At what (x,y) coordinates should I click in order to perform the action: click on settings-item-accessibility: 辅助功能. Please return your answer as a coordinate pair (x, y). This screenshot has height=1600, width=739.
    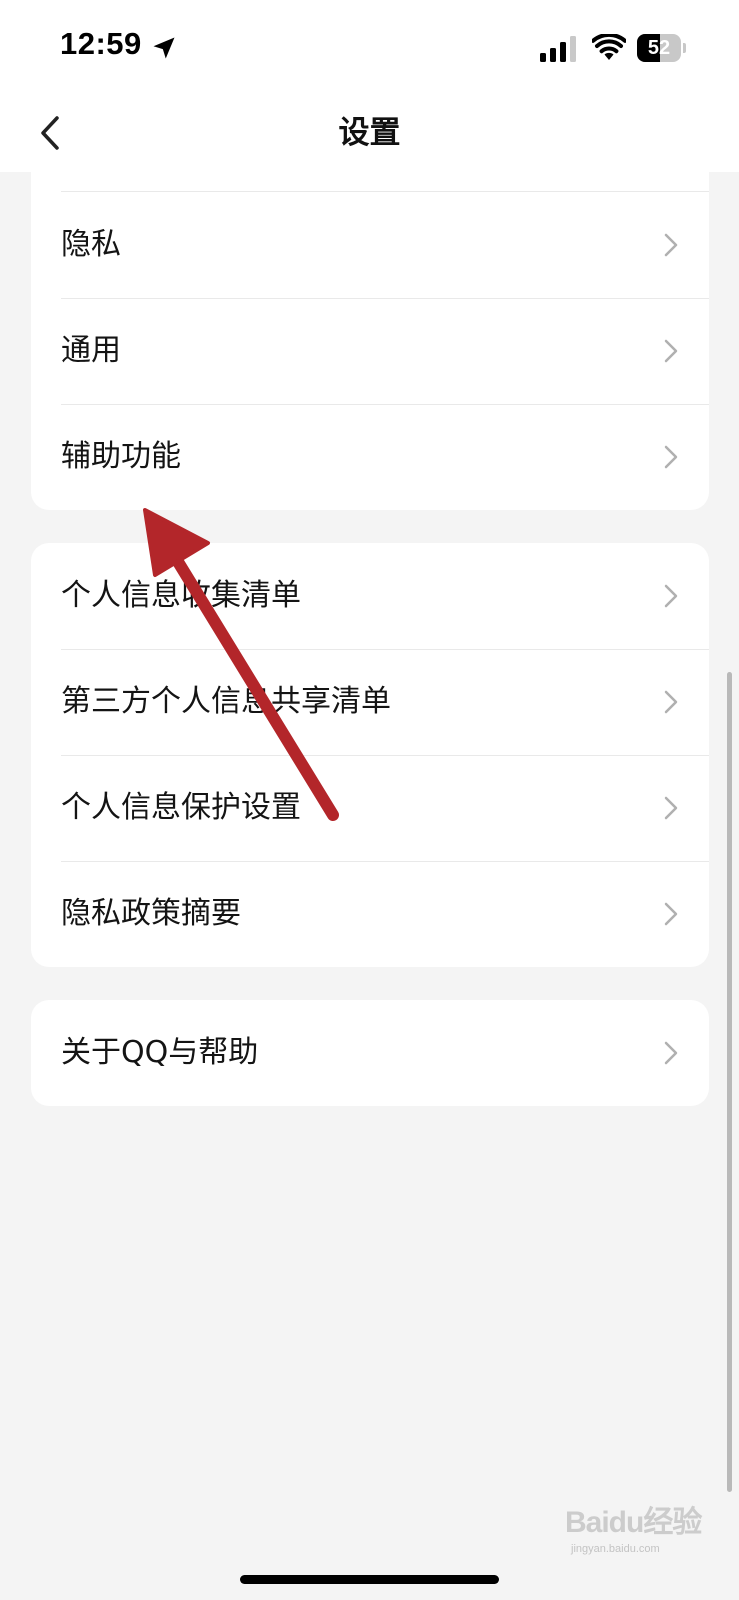
    Looking at the image, I should click on (370, 457).